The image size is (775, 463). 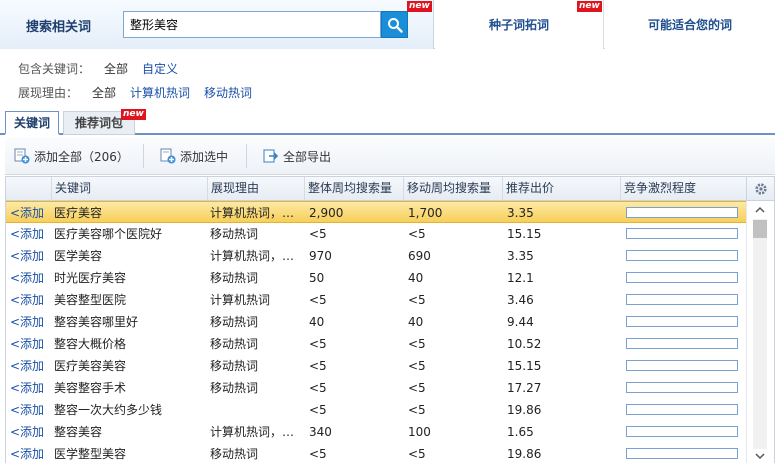 What do you see at coordinates (760, 210) in the screenshot?
I see `scroll-up-icon` at bounding box center [760, 210].